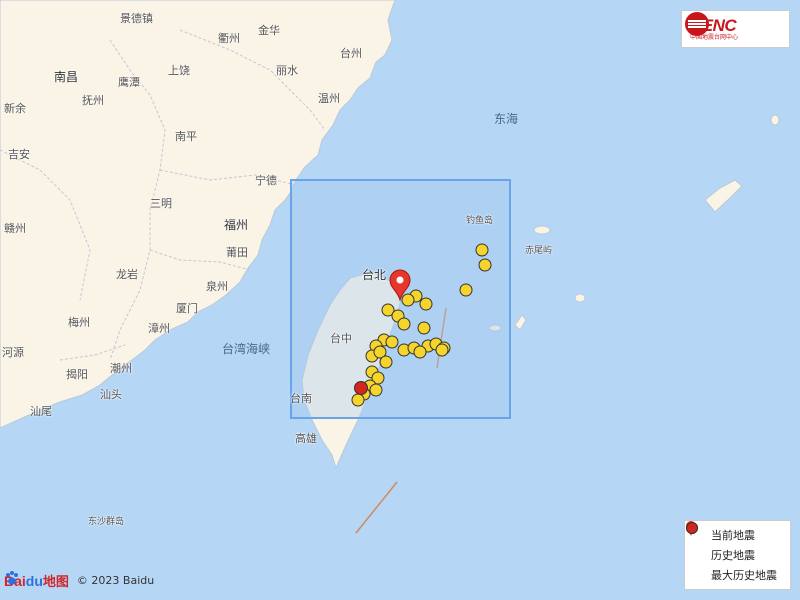 Image resolution: width=800 pixels, height=600 pixels. What do you see at coordinates (127, 274) in the screenshot?
I see `label-longyan: 龙岩` at bounding box center [127, 274].